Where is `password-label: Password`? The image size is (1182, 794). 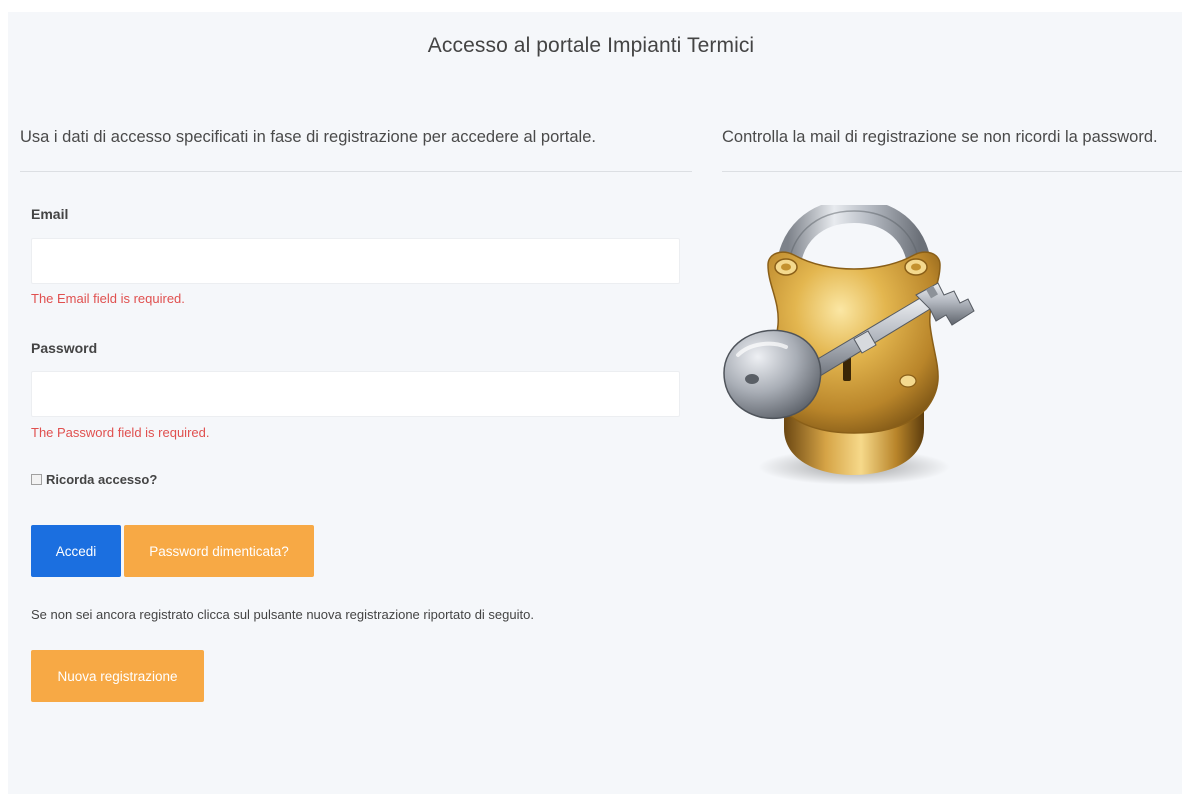 password-label: Password is located at coordinates (64, 348).